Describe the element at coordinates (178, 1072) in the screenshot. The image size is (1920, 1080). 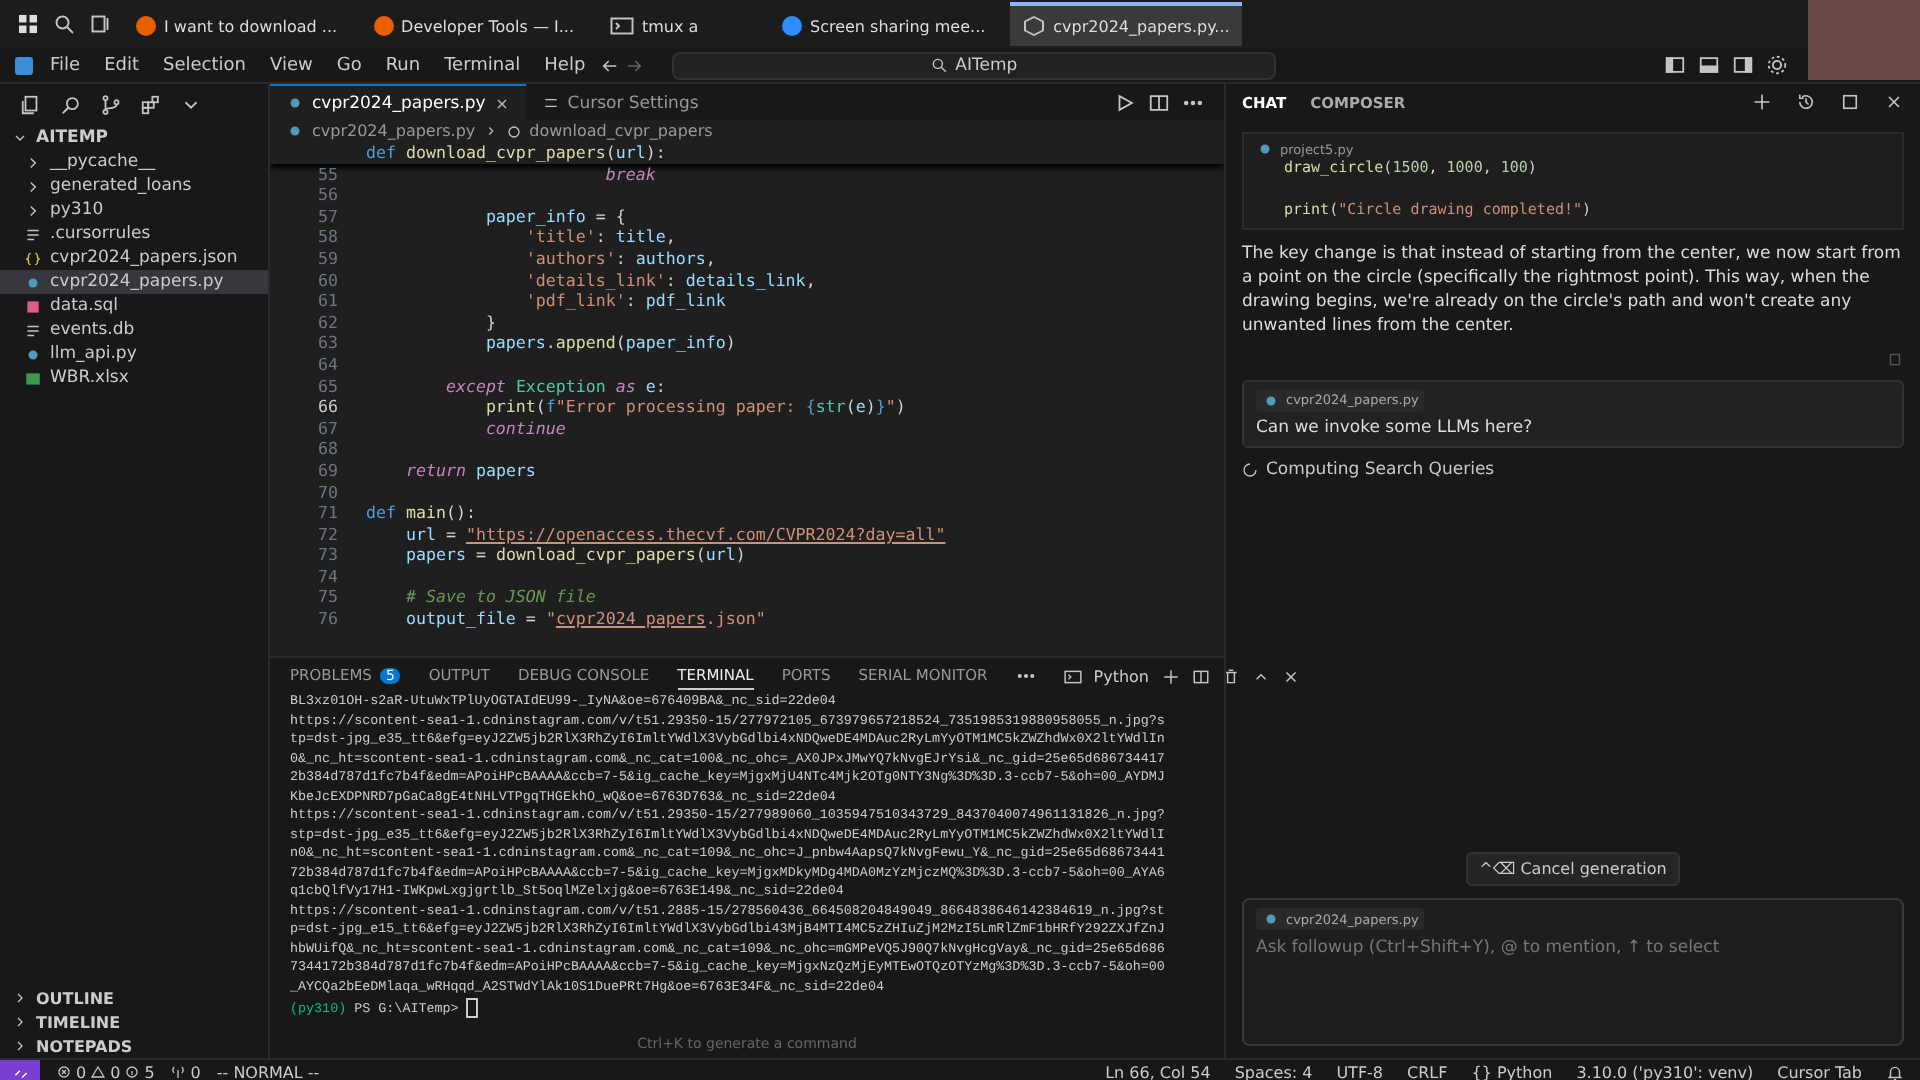
I see `antenna-icon` at that location.